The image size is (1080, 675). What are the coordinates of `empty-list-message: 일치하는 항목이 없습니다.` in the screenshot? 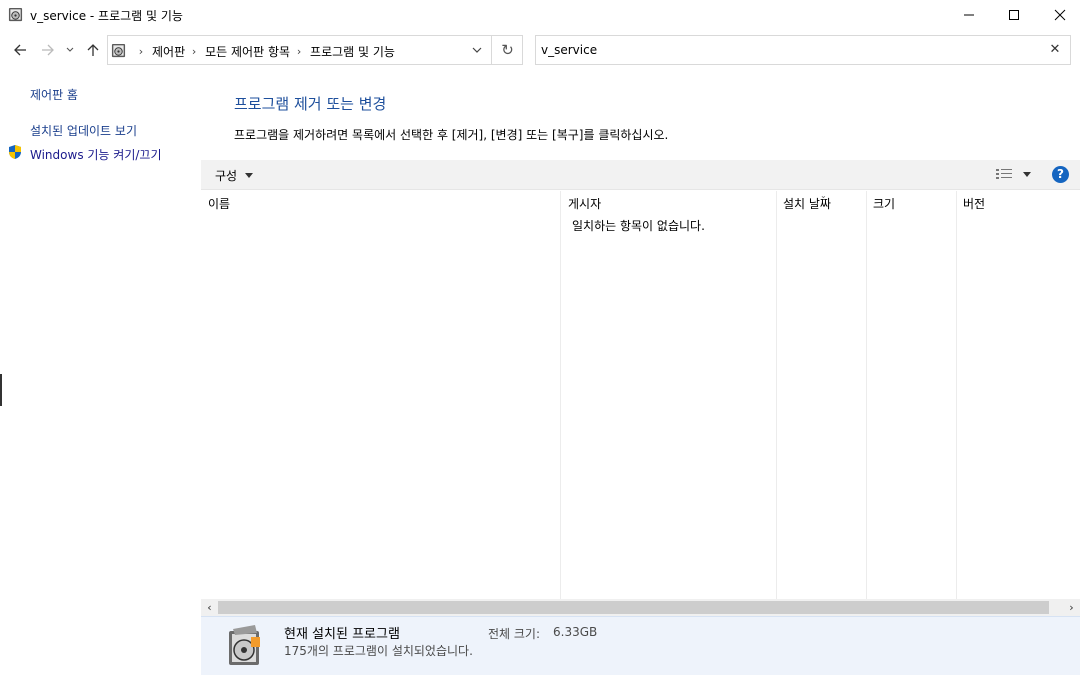 It's located at (638, 226).